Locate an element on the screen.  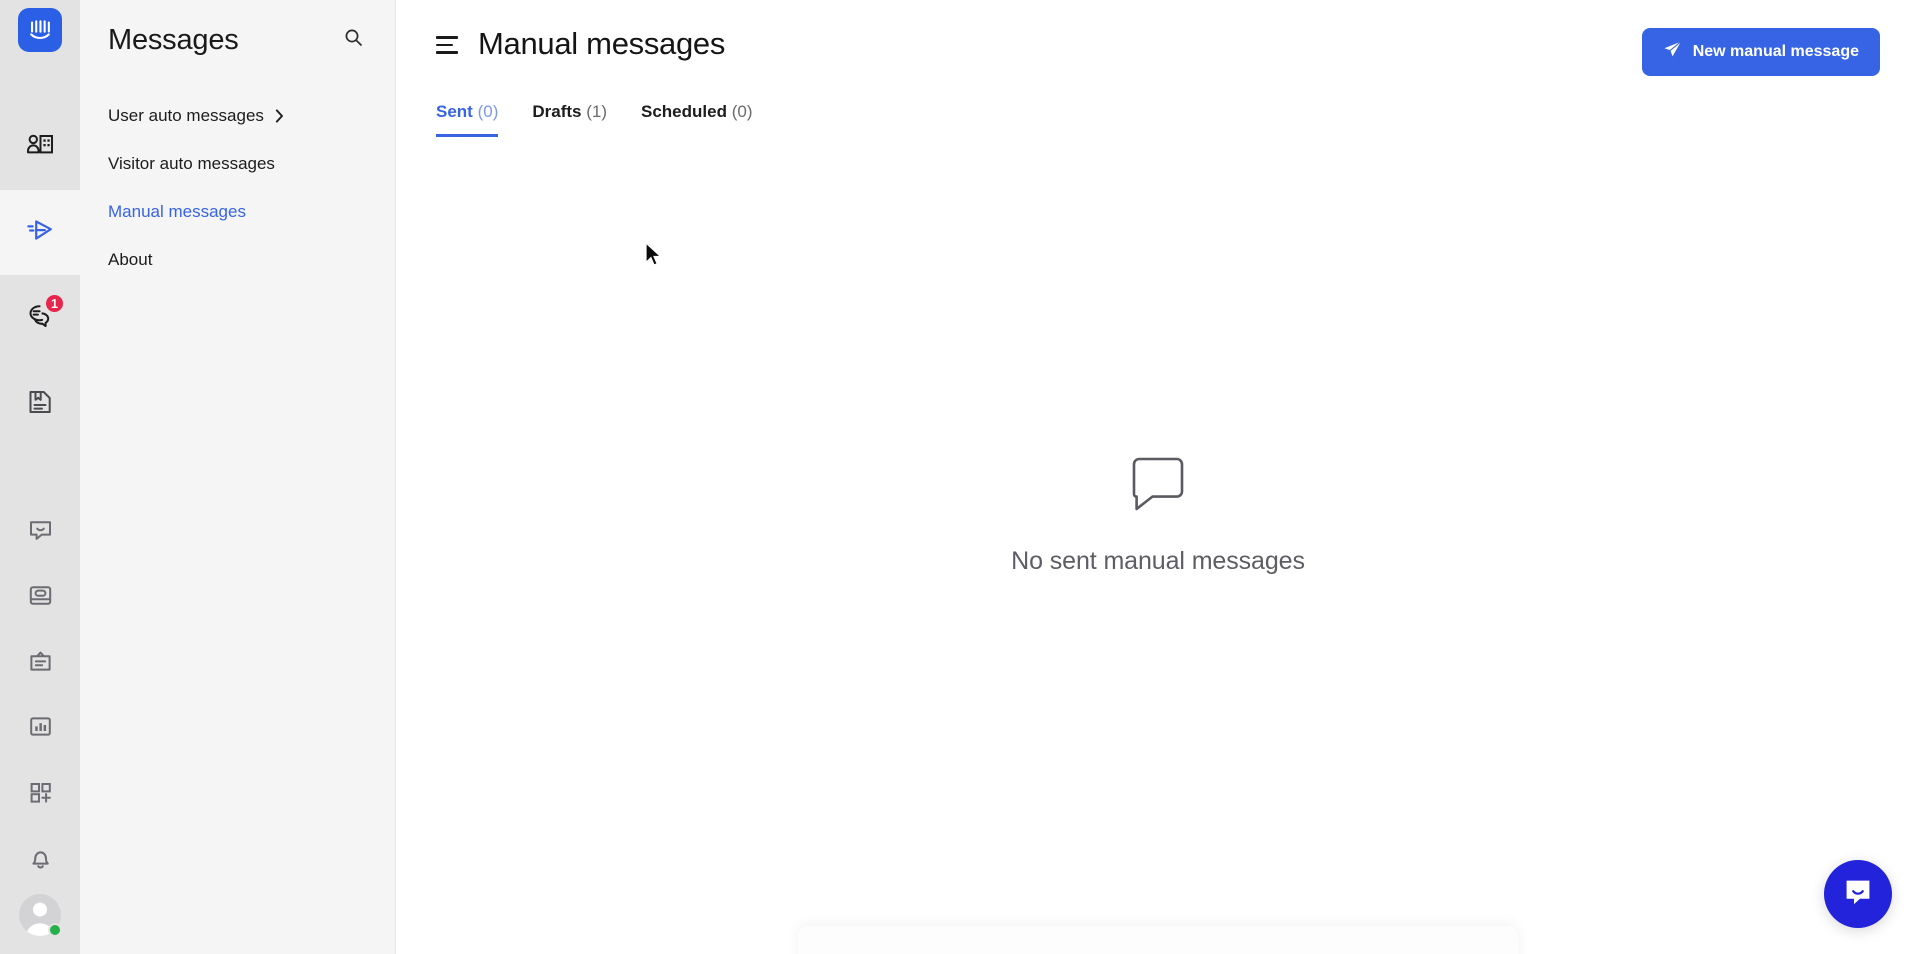
knowledge-book-icon is located at coordinates (40, 598).